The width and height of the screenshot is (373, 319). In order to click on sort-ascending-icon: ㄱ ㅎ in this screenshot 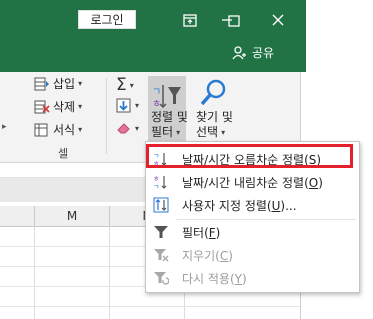, I will do `click(160, 159)`.